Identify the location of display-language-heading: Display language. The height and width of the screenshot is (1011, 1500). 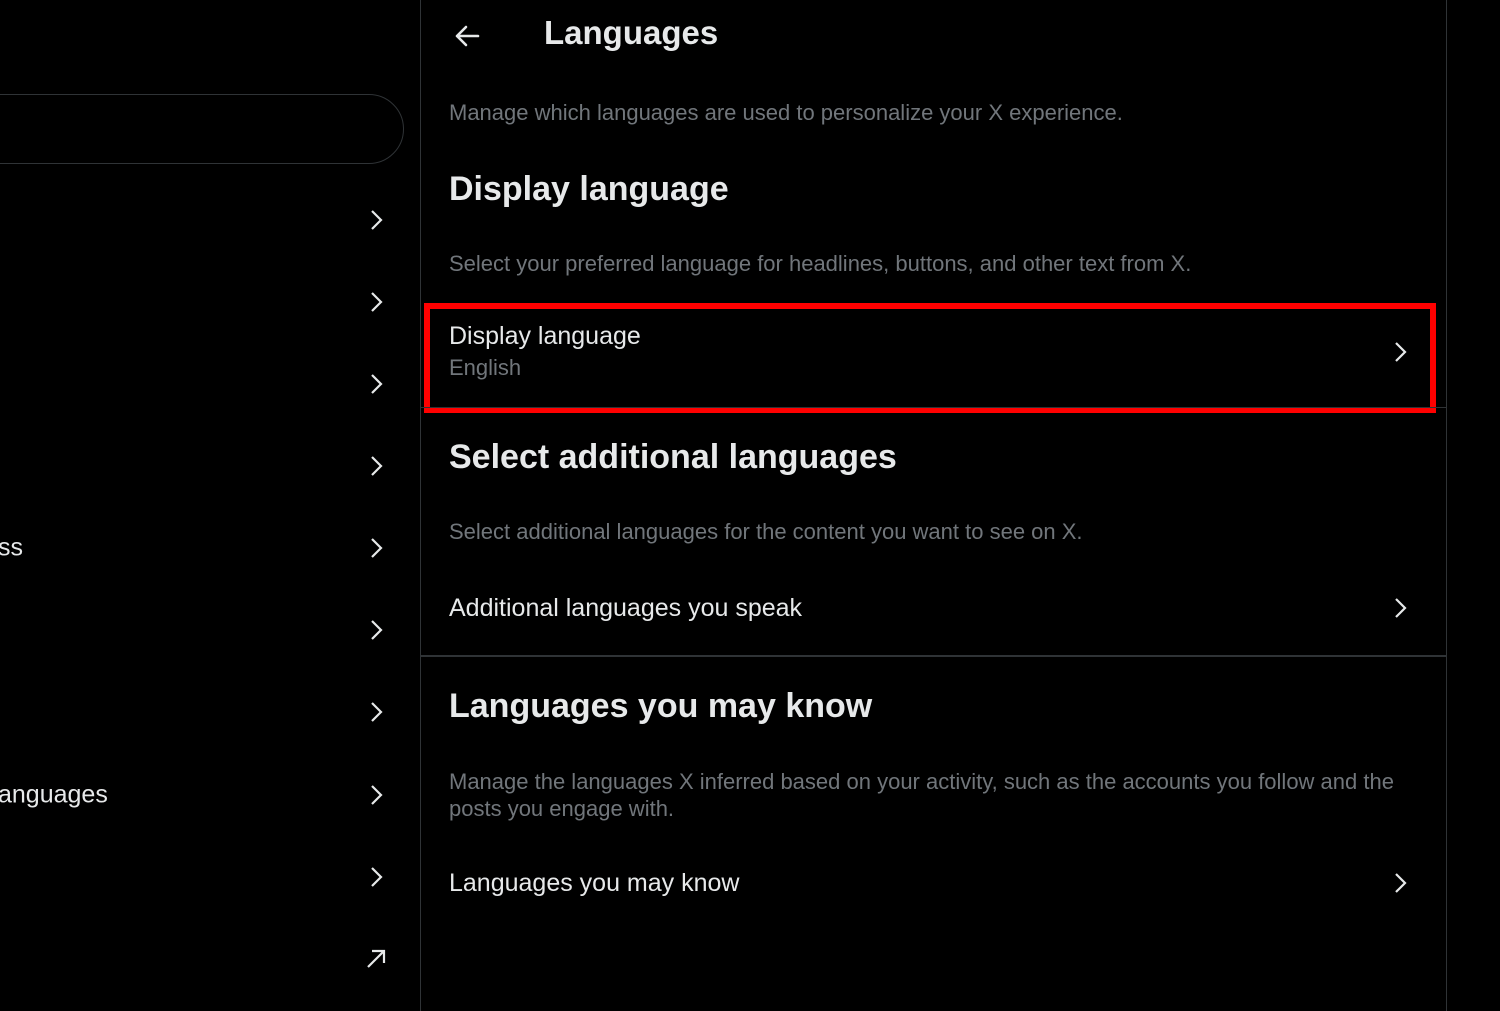
(589, 189).